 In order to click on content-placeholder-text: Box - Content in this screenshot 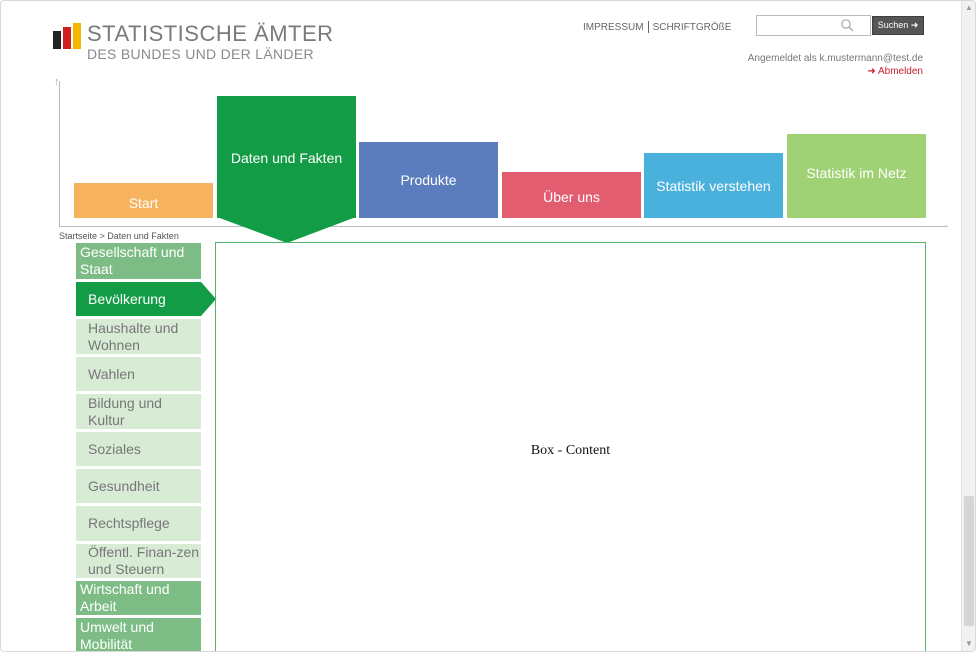, I will do `click(570, 450)`.